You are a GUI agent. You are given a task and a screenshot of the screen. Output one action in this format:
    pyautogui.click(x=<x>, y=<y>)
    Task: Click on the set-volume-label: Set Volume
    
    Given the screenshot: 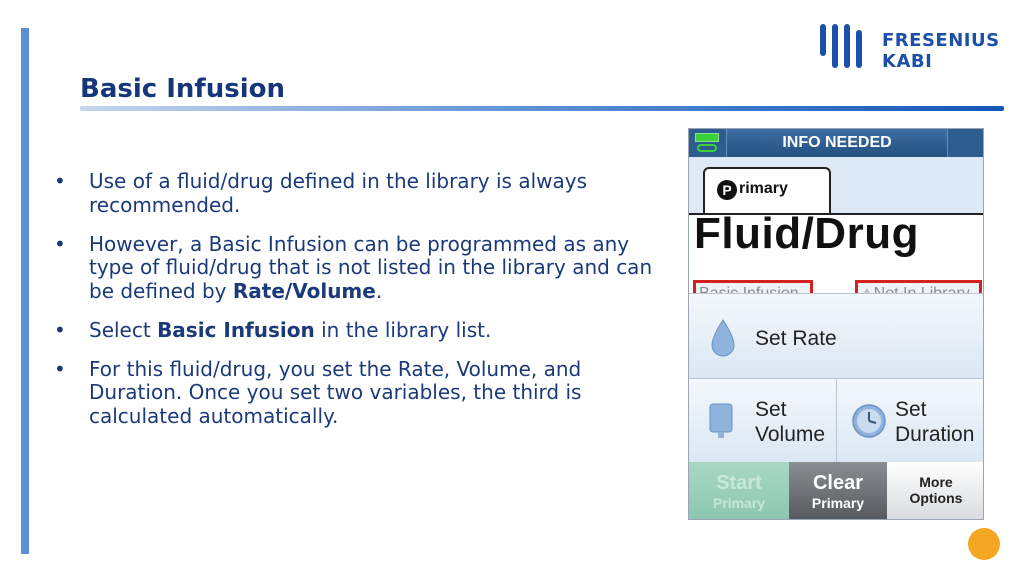 What is the action you would take?
    pyautogui.click(x=790, y=422)
    